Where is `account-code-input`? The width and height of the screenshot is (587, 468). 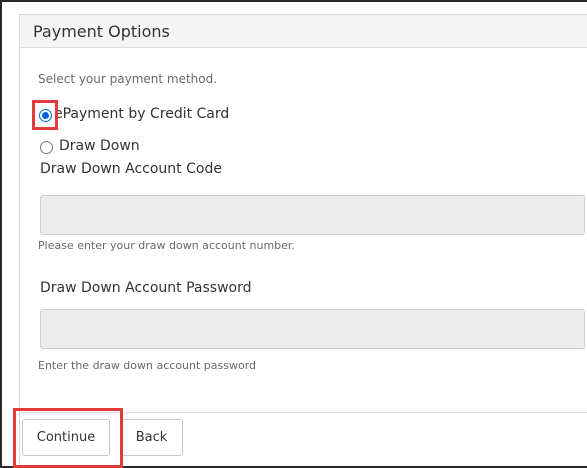 account-code-input is located at coordinates (312, 215).